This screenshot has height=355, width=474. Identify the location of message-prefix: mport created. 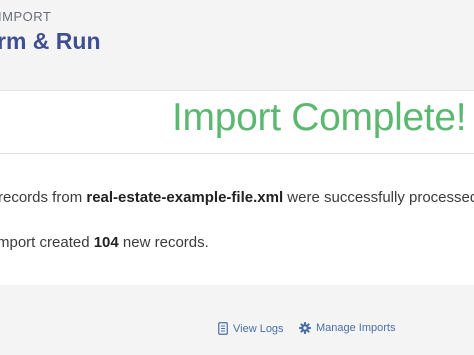
(47, 242).